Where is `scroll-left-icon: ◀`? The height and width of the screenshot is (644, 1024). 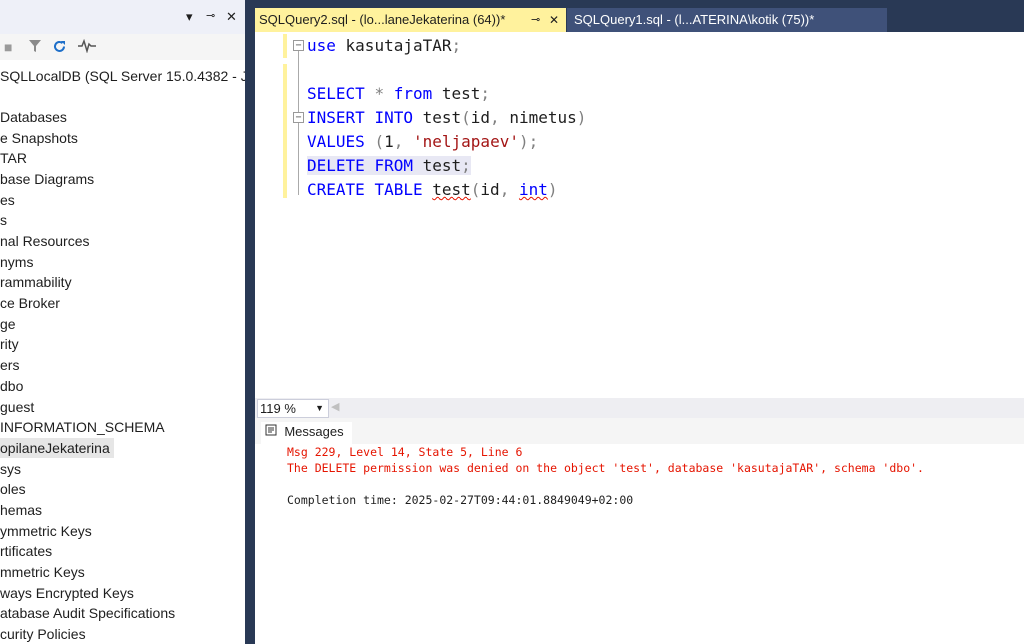
scroll-left-icon: ◀ is located at coordinates (335, 406).